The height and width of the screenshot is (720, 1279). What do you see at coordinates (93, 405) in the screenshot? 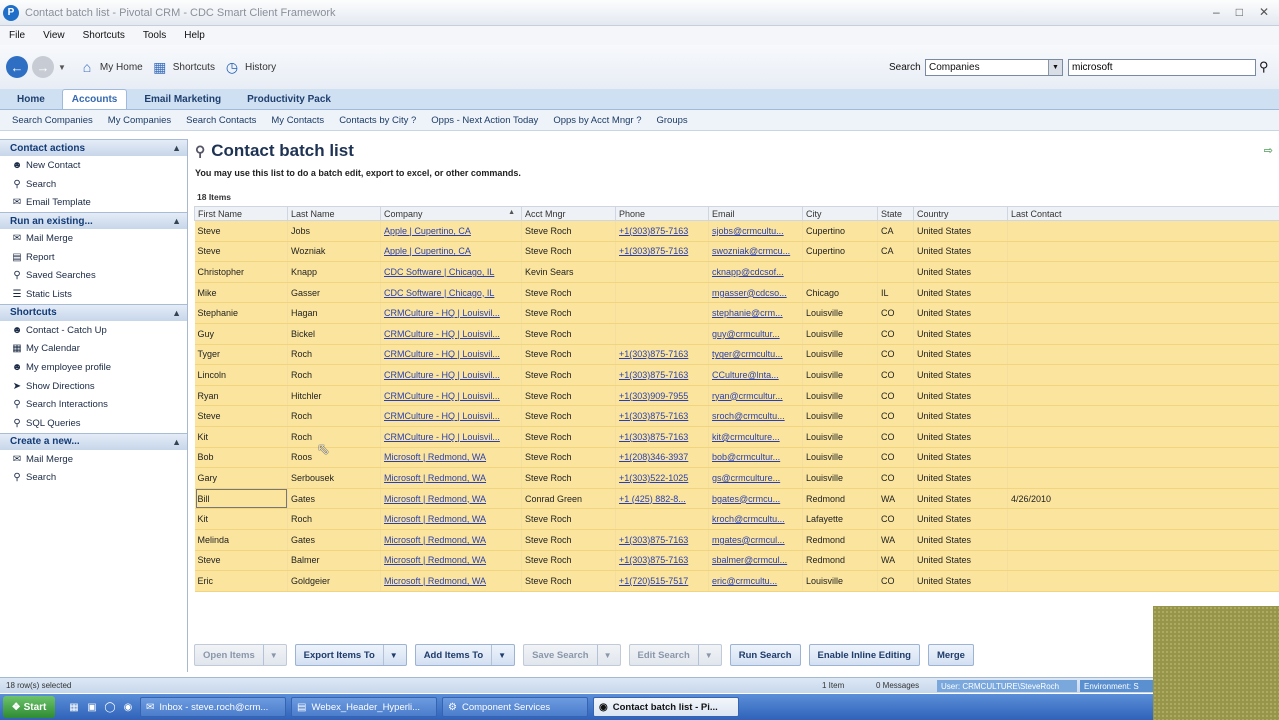
I see `sidebar-item: ⚲ Search Interactions` at bounding box center [93, 405].